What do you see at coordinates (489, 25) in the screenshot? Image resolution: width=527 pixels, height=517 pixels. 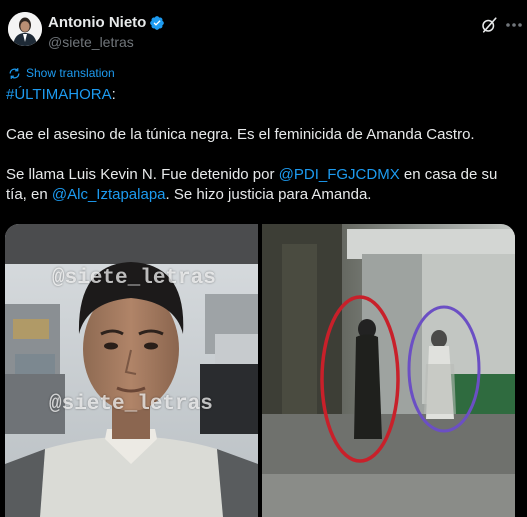 I see `grok-icon` at bounding box center [489, 25].